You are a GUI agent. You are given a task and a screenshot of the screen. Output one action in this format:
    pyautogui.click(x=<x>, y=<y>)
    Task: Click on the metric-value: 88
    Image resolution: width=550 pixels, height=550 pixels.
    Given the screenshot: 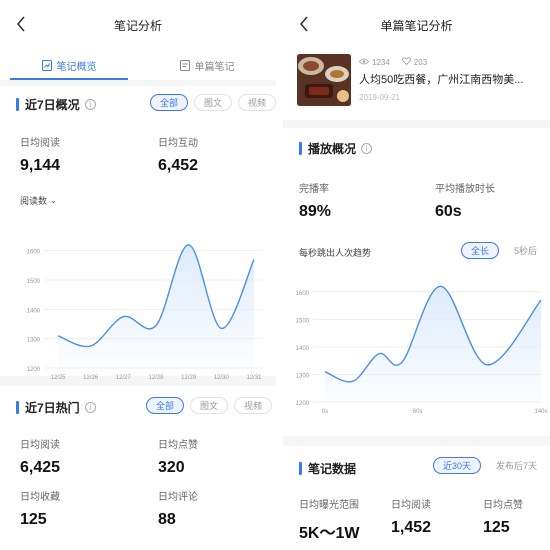 What is the action you would take?
    pyautogui.click(x=167, y=519)
    